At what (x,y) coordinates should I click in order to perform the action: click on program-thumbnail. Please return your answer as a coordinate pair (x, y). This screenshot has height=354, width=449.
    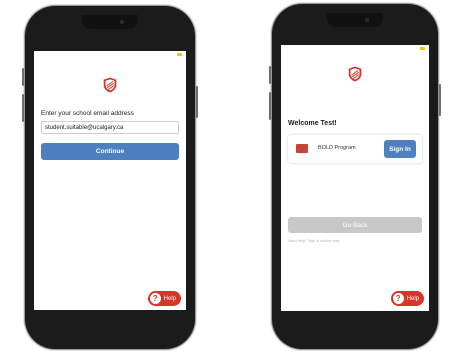
    Looking at the image, I should click on (302, 148).